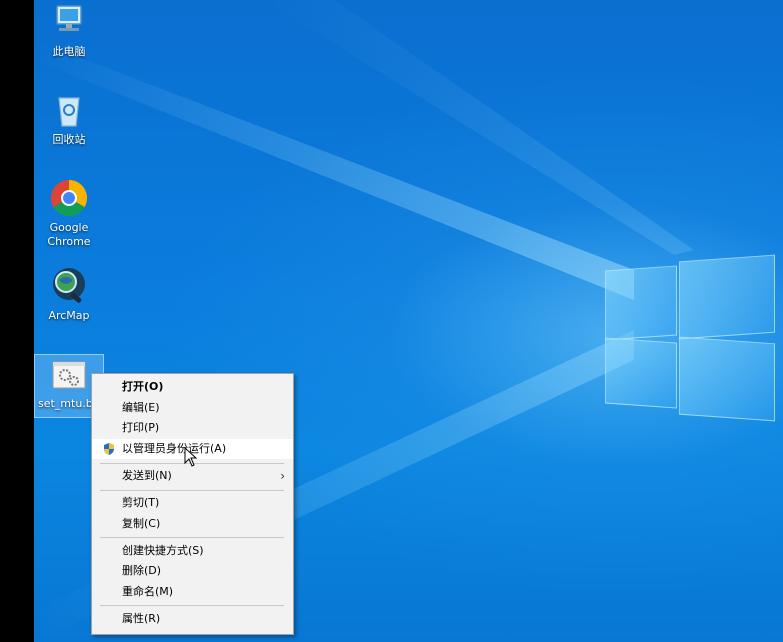  I want to click on desktop-icon-arcmap: ArcMap, so click(69, 294).